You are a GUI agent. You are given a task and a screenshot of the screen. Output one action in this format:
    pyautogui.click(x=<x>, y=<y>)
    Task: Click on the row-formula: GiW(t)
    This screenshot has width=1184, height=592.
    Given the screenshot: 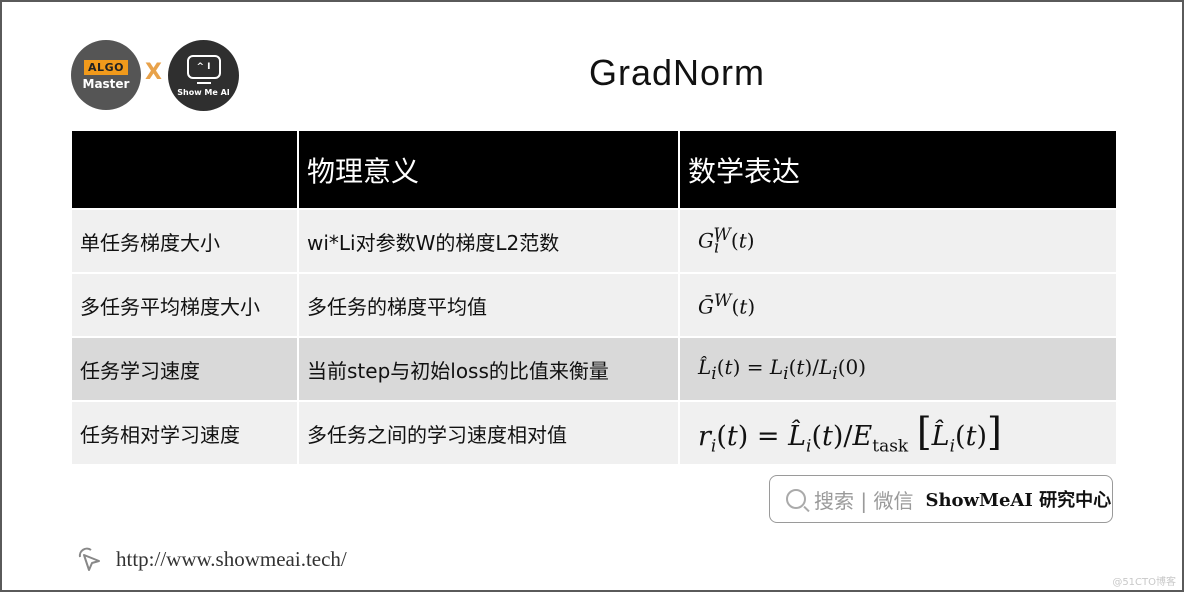 What is the action you would take?
    pyautogui.click(x=898, y=241)
    